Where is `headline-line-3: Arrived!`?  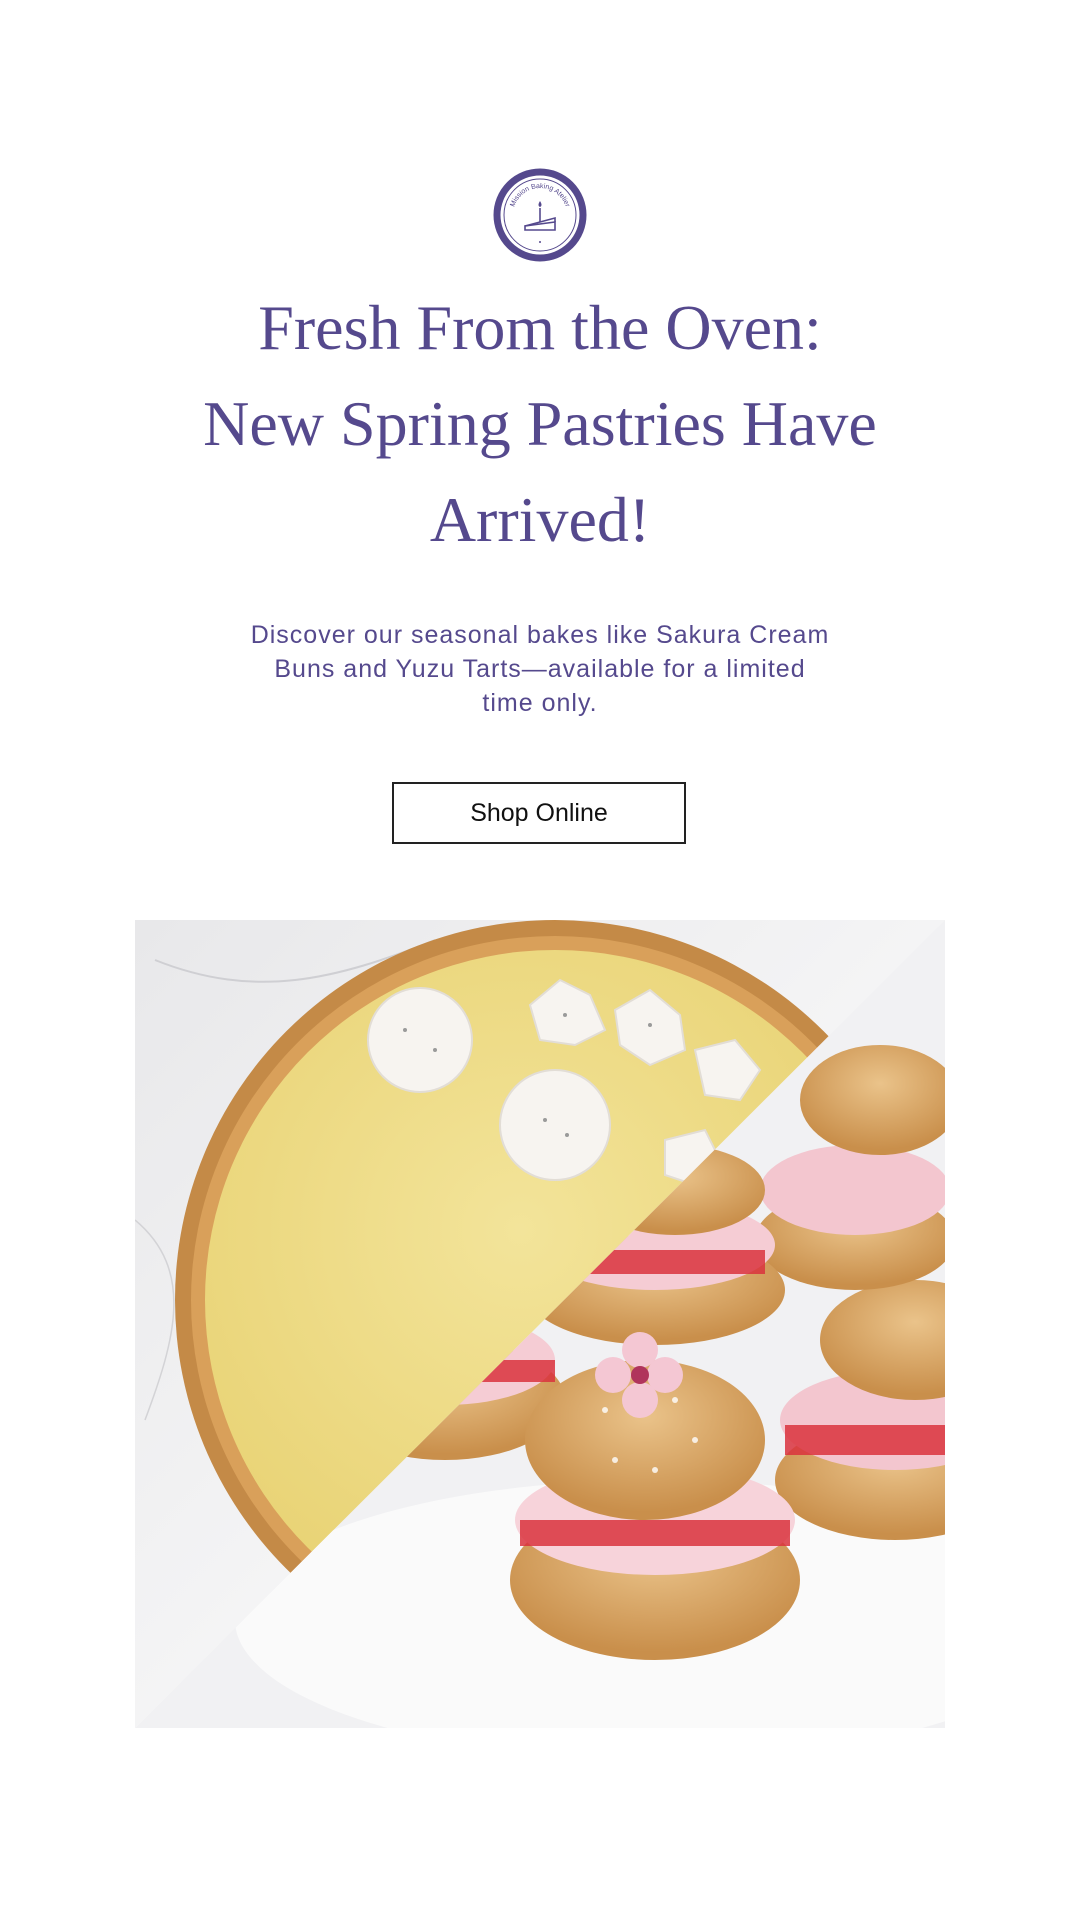
headline-line-3: Arrived! is located at coordinates (540, 519).